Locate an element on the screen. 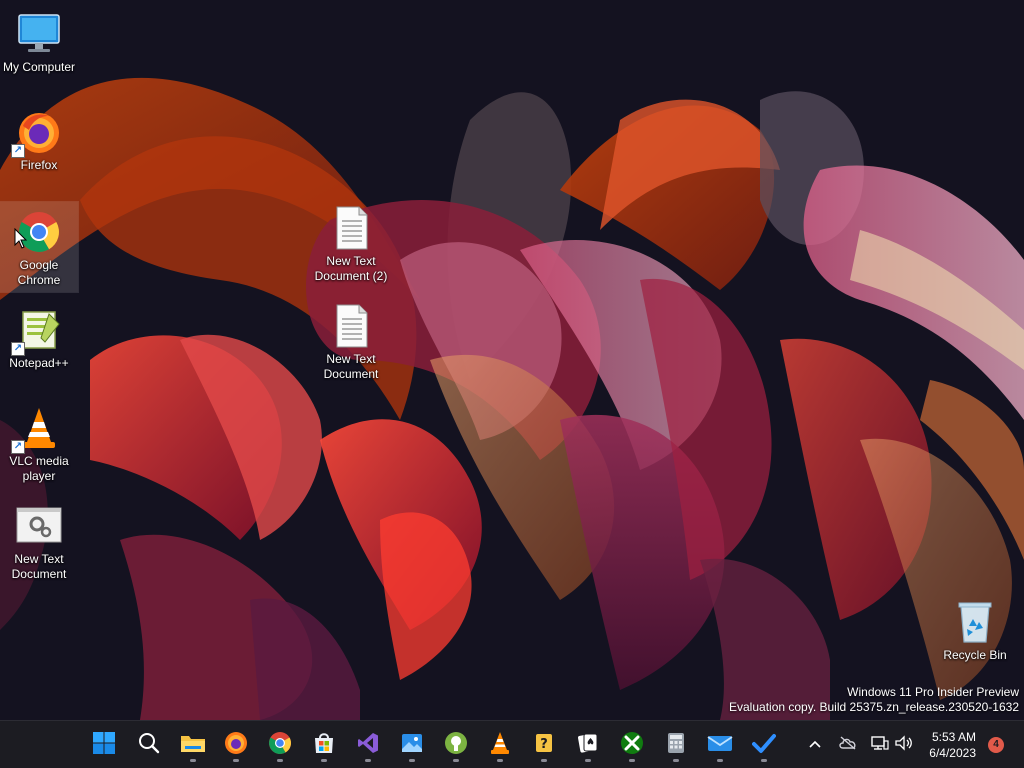 This screenshot has height=768, width=1024. speaker-icon is located at coordinates (904, 745).